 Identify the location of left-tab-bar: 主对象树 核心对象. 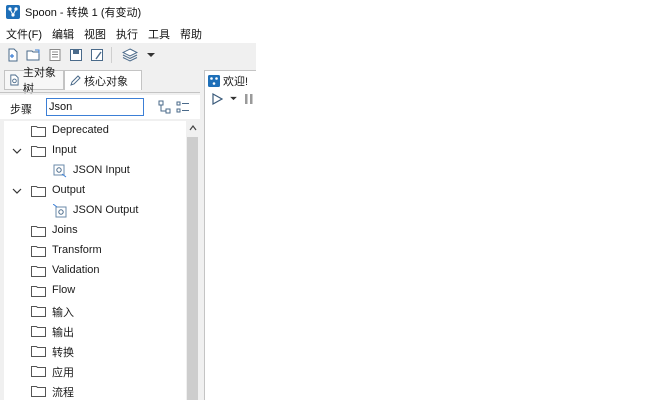
(100, 81).